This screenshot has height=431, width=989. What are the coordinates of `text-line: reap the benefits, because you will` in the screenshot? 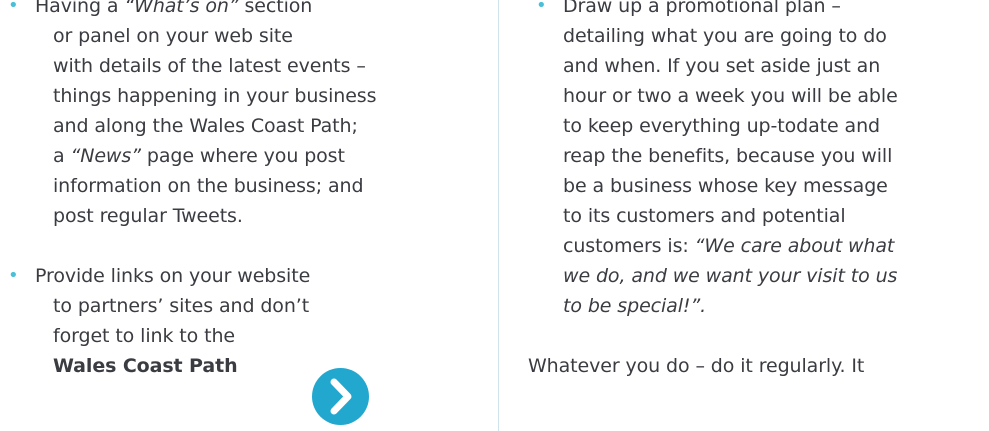 It's located at (728, 156).